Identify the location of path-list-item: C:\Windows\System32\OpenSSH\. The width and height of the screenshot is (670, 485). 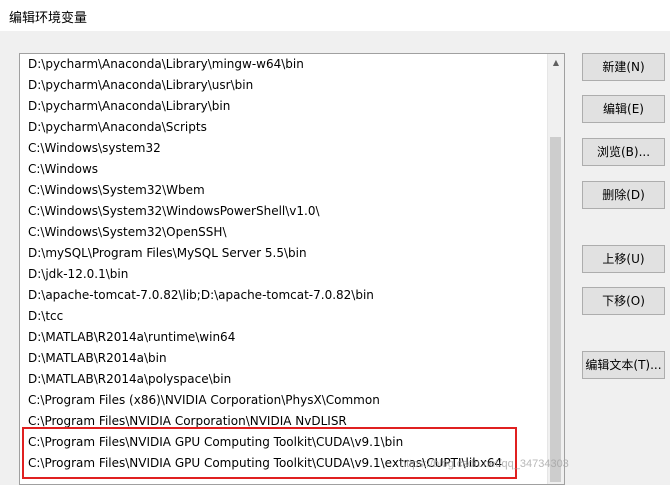
(285, 232).